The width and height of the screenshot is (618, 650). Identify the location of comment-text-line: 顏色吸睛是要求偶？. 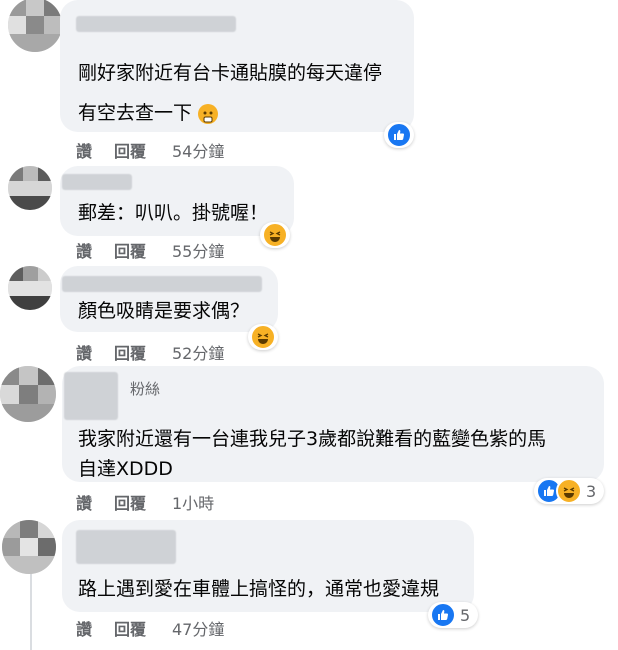
(164, 311).